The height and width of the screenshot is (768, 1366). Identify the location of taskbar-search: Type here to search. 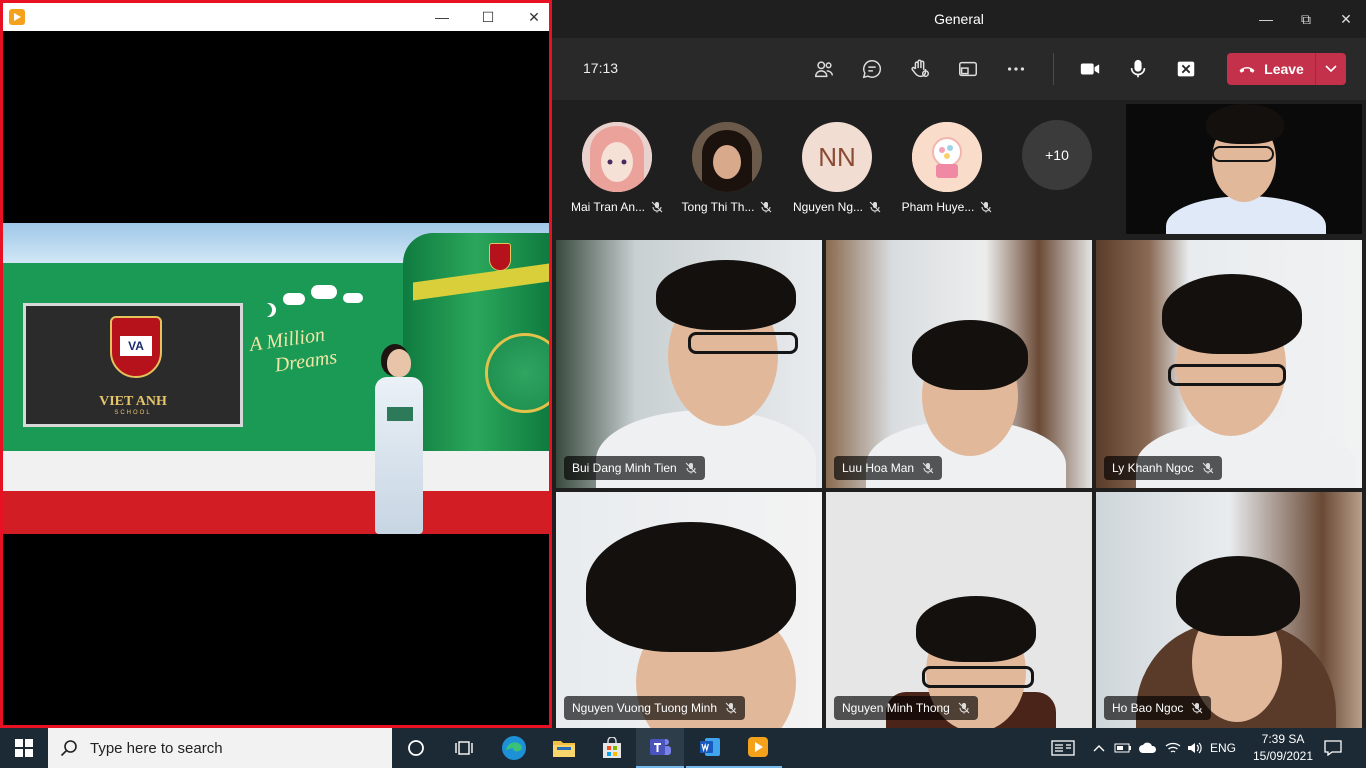
(220, 748).